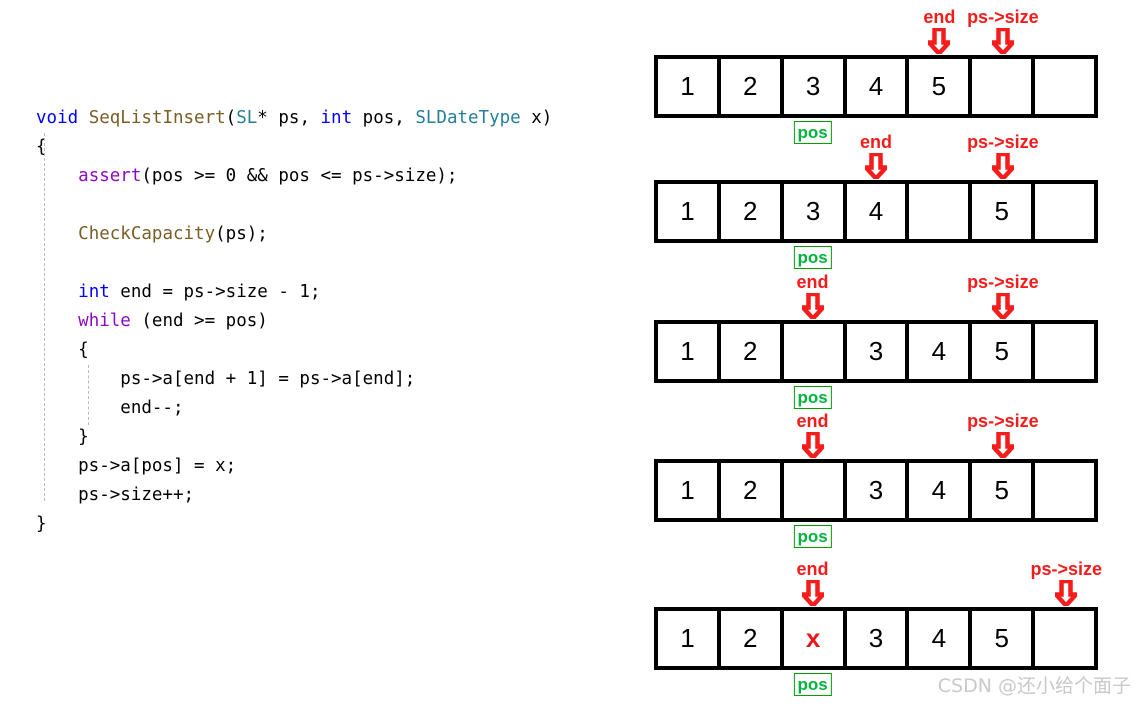  I want to click on code-token: (, so click(231, 118).